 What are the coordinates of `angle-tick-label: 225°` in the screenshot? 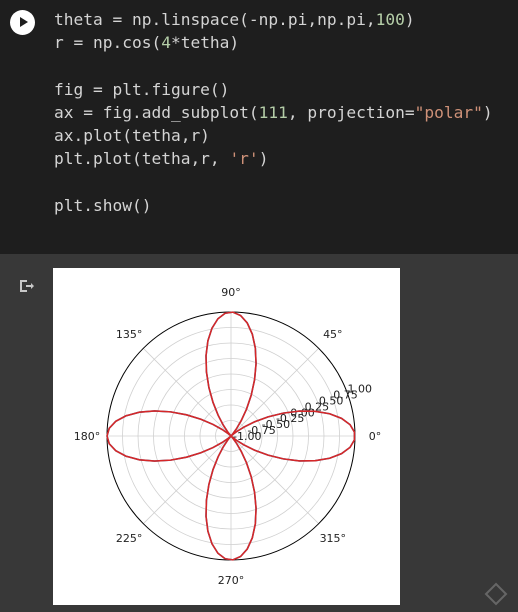 It's located at (129, 538).